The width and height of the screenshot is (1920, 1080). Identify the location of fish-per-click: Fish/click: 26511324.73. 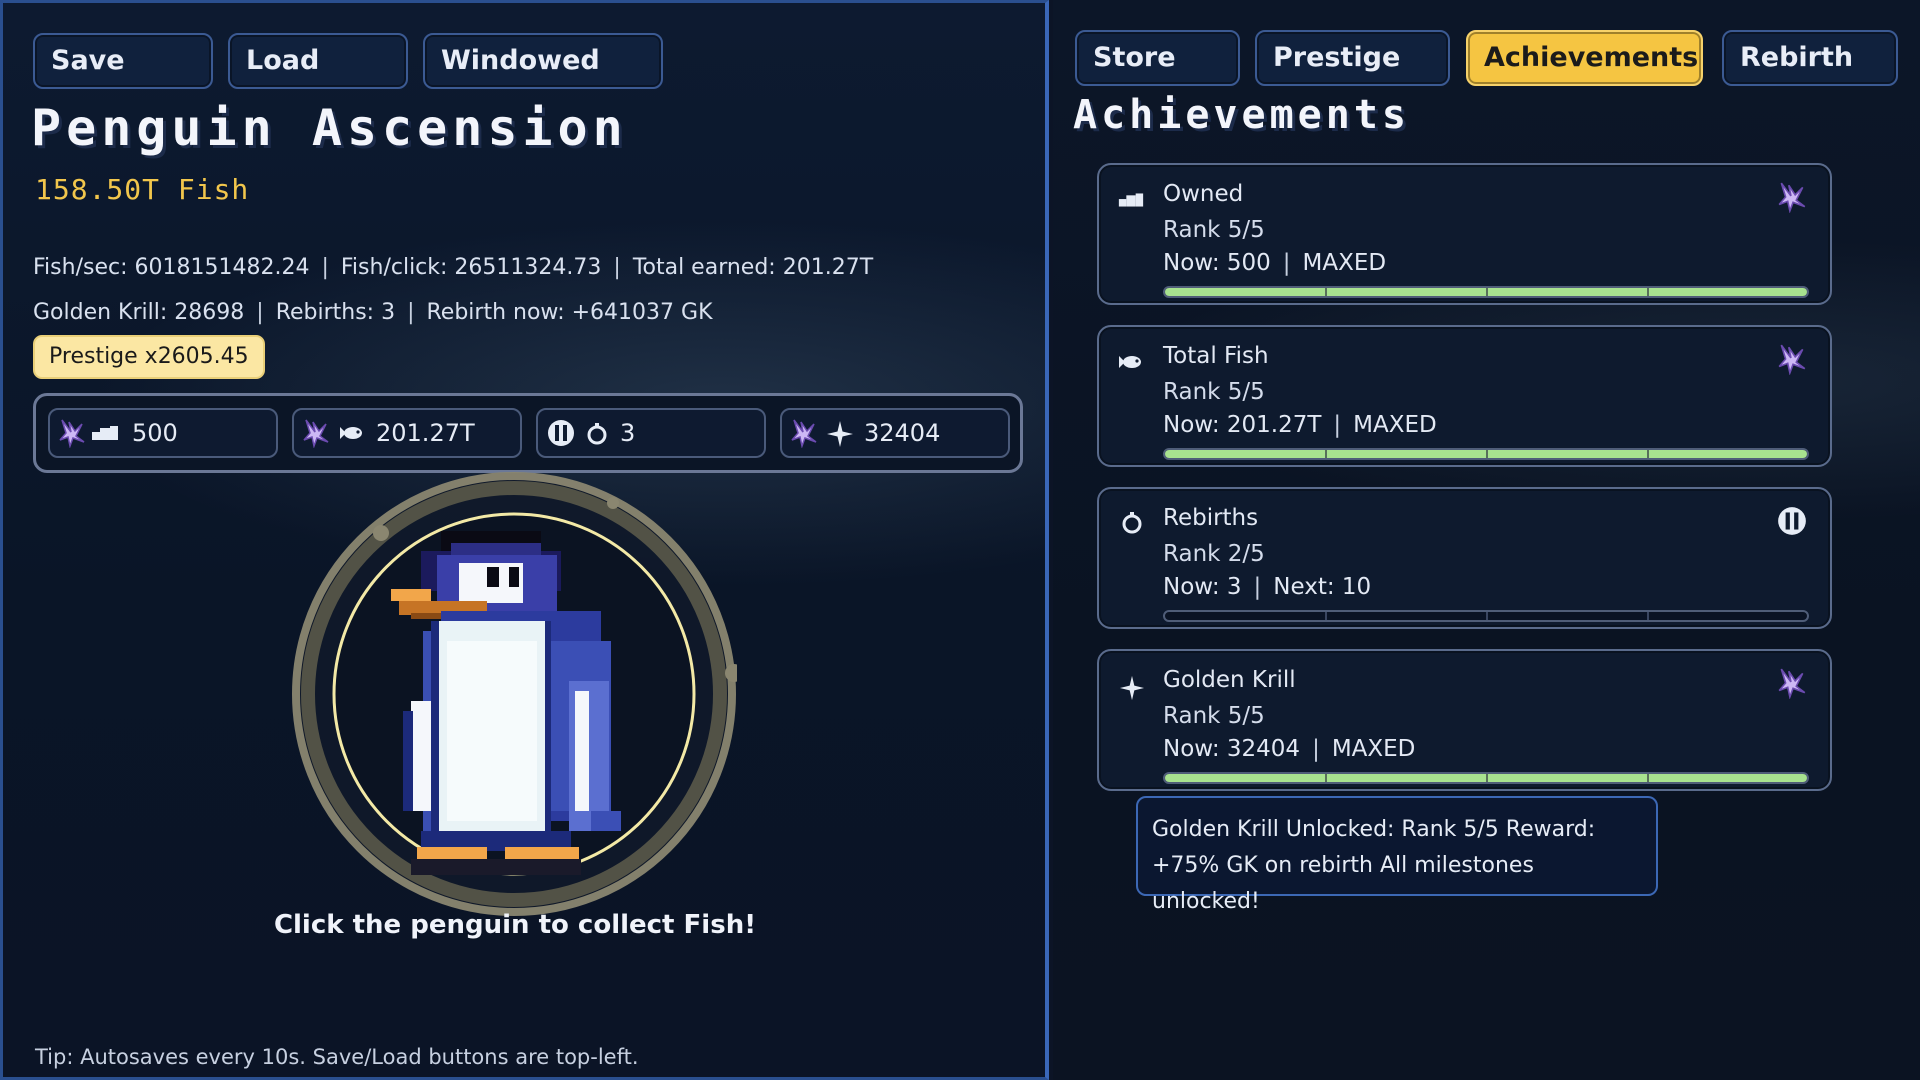
(471, 267).